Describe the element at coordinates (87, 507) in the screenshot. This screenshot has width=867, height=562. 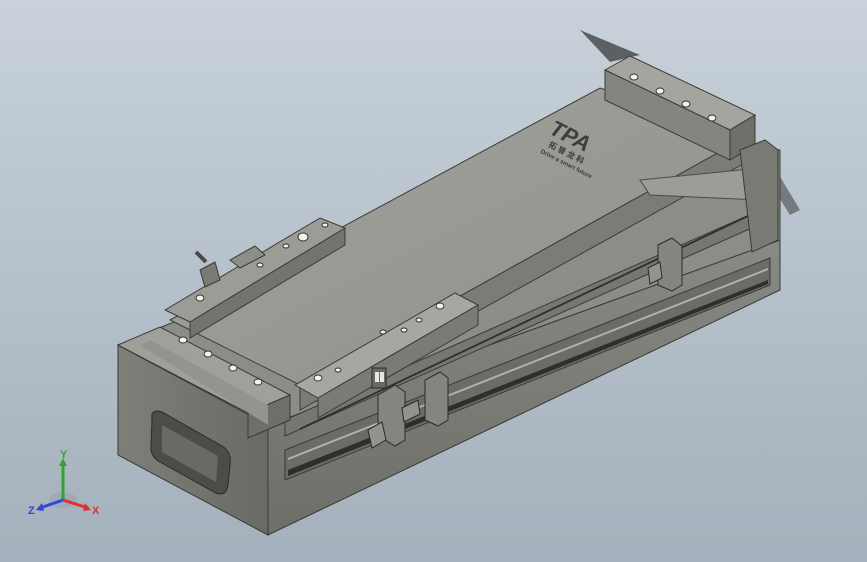
I see `x-axis-head` at that location.